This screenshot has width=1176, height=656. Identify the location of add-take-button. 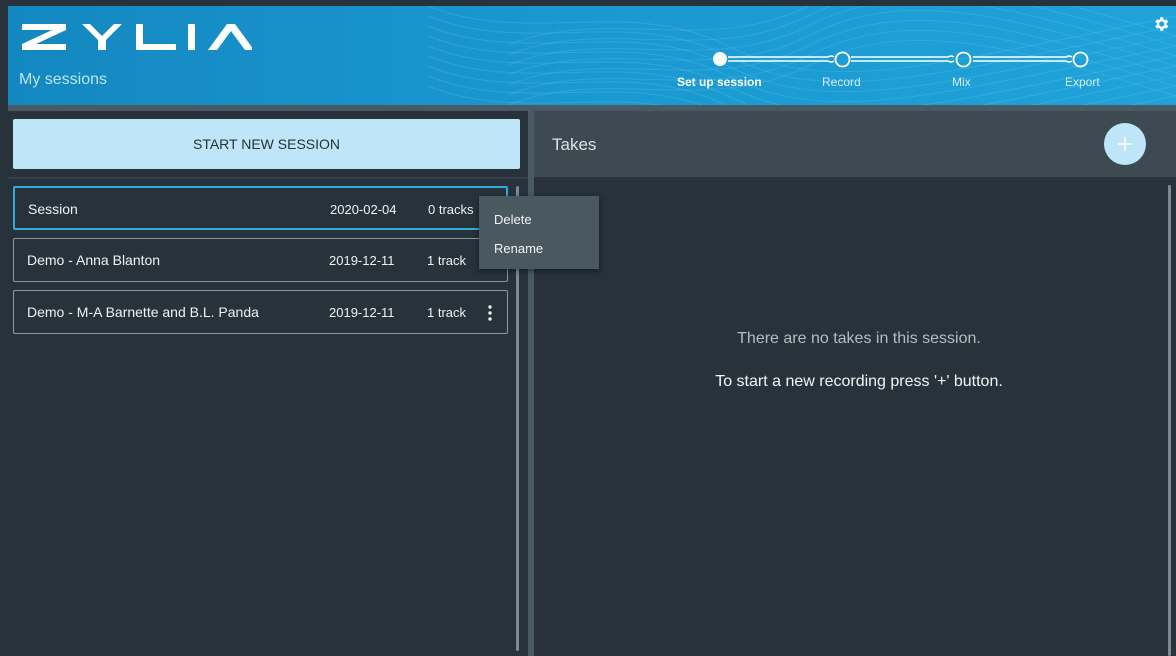
(1125, 144).